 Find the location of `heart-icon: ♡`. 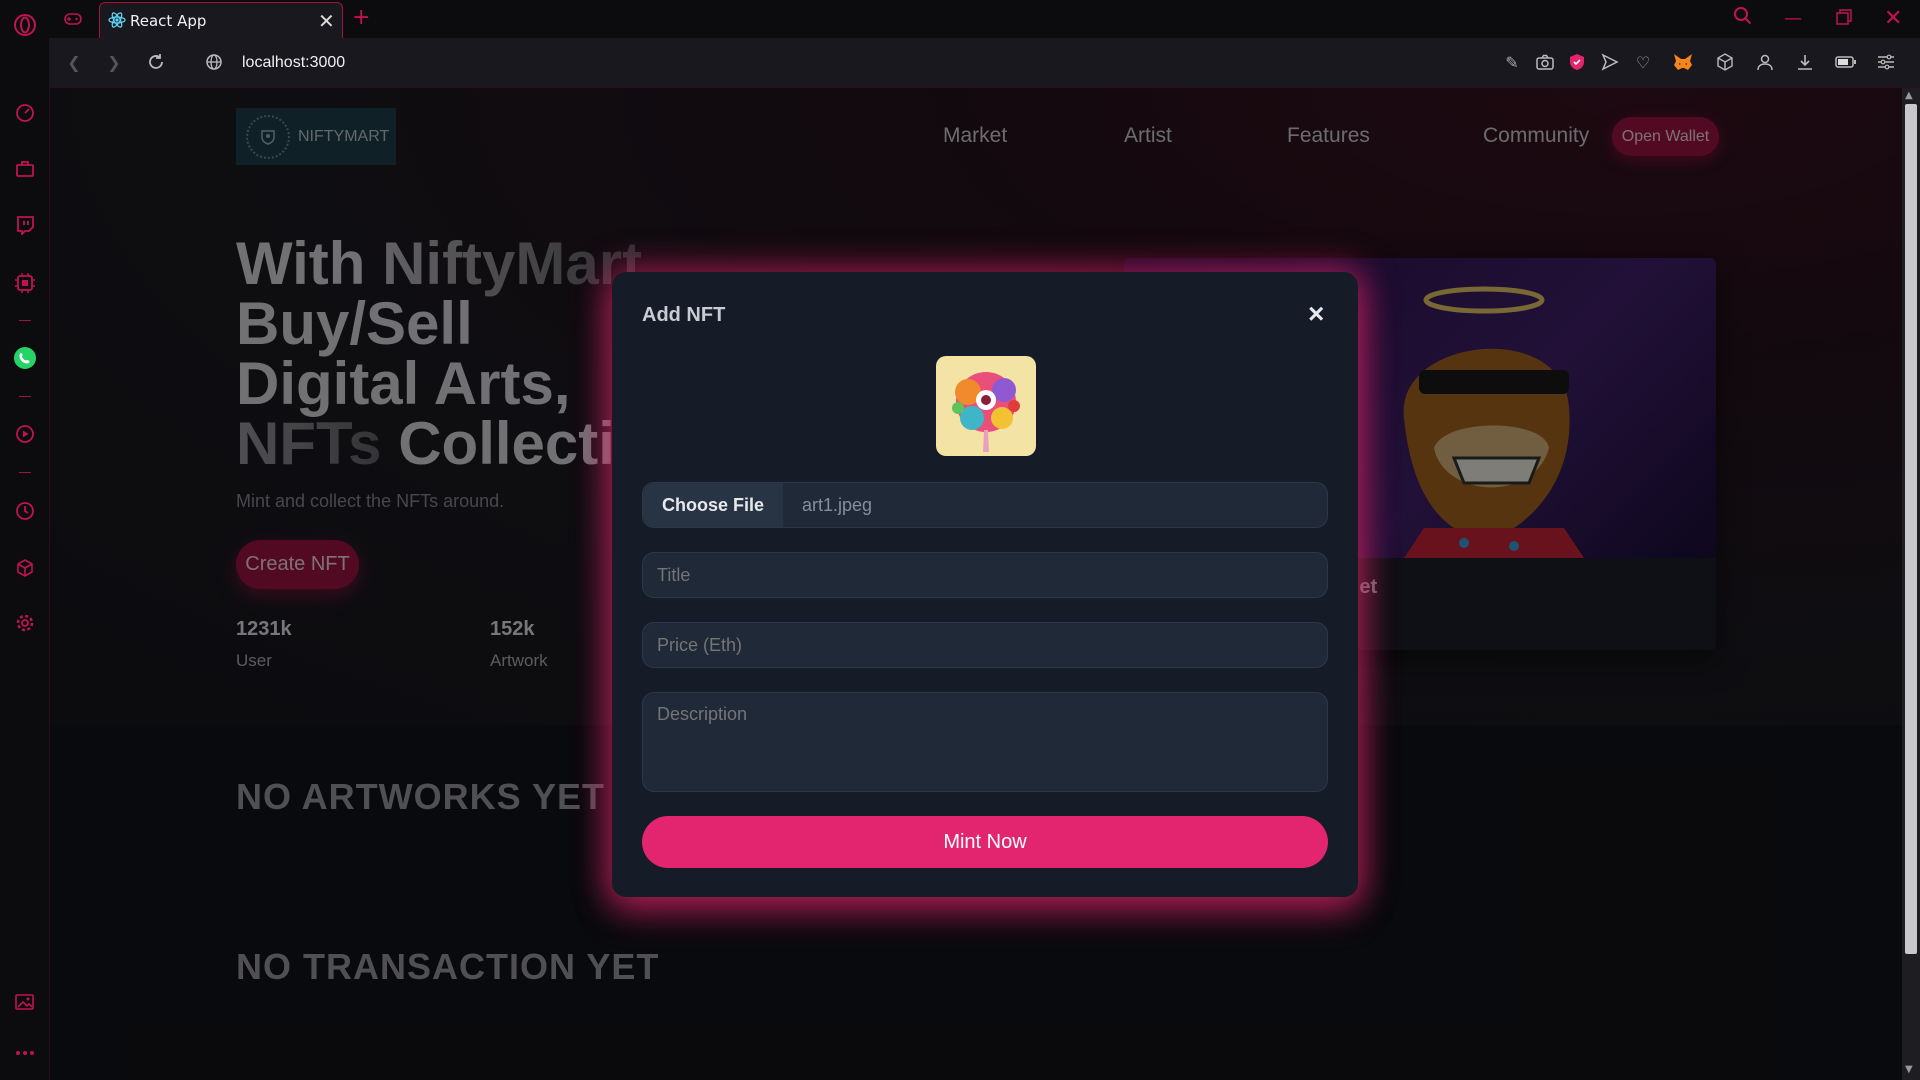

heart-icon: ♡ is located at coordinates (1643, 62).